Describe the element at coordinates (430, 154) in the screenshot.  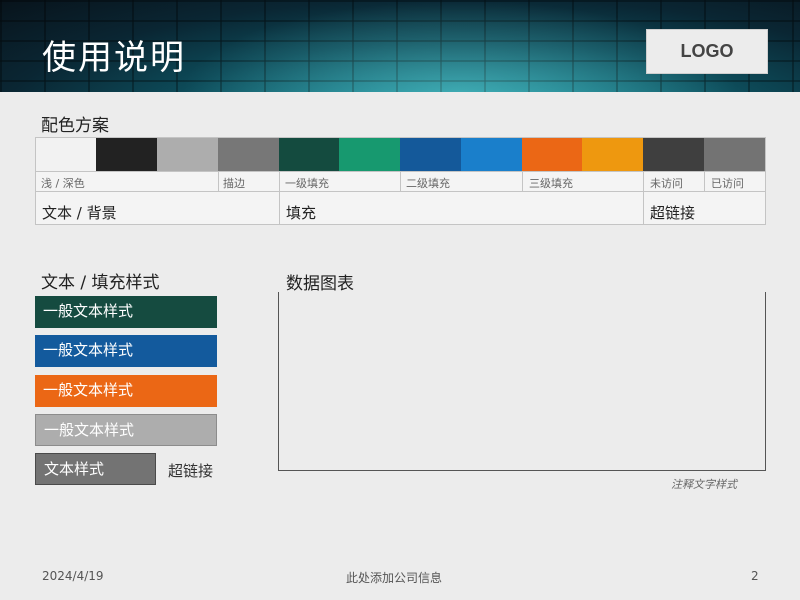
I see `swatch-secondary-dark` at that location.